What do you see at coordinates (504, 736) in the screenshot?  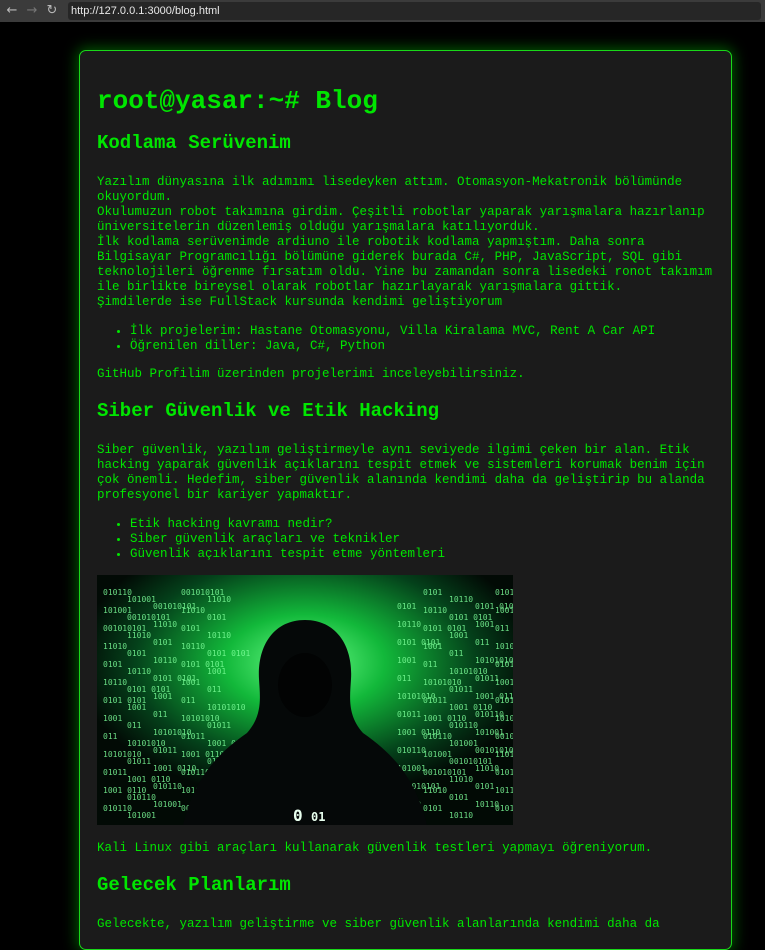 I see `binary-glyph: 001010101` at bounding box center [504, 736].